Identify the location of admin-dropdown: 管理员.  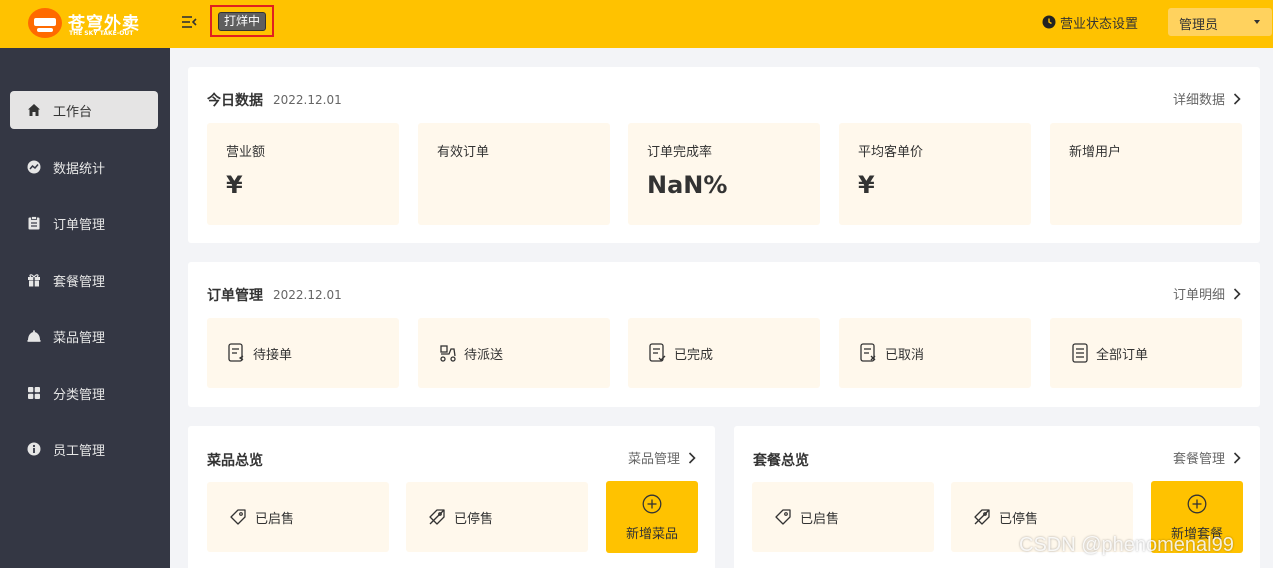
(1220, 22).